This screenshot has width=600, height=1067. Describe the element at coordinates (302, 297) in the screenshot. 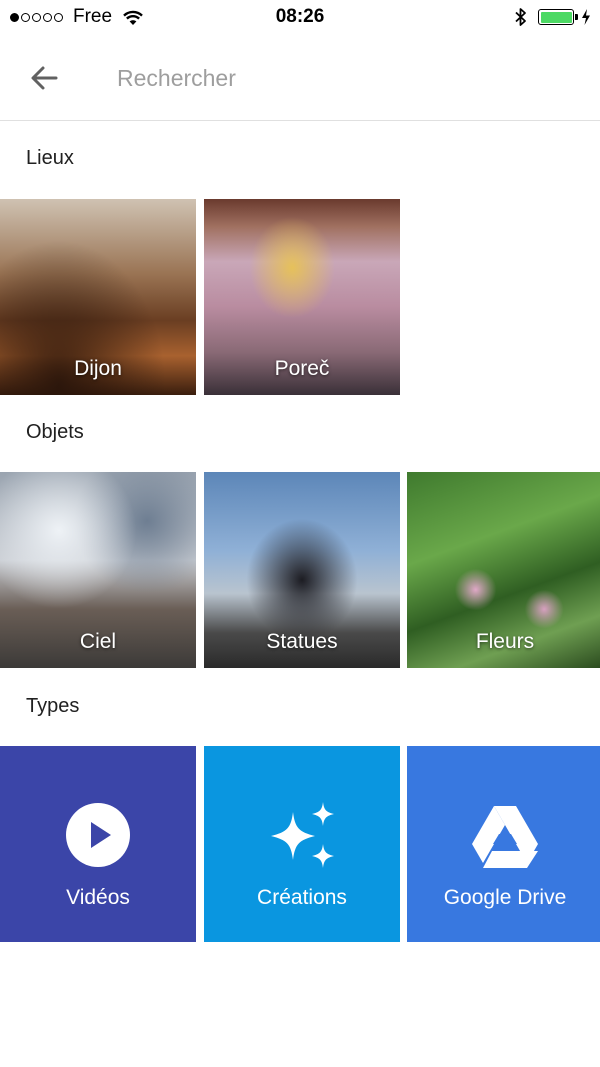

I see `place-tile-porec: Poreč` at that location.